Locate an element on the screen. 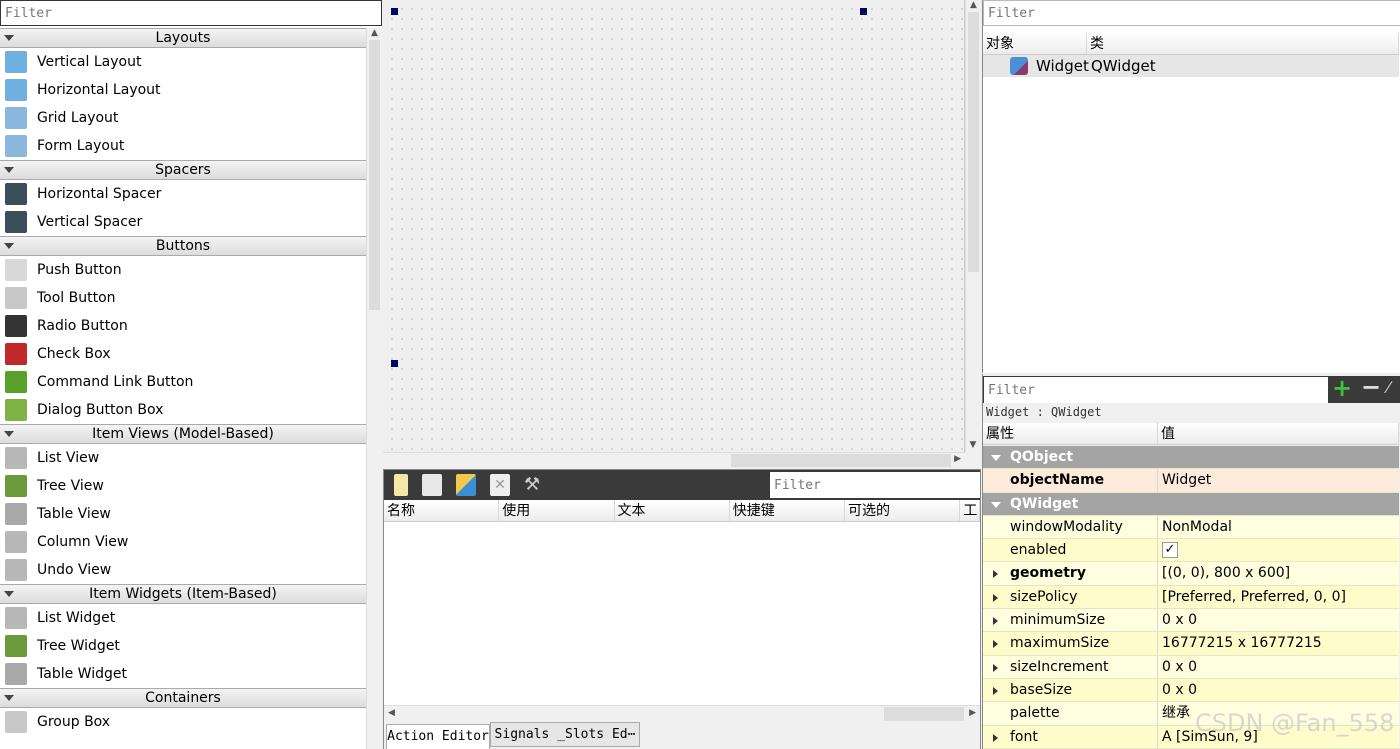 The width and height of the screenshot is (1400, 749). property-value: [Preferred, Preferred, 0, 0] is located at coordinates (1278, 597).